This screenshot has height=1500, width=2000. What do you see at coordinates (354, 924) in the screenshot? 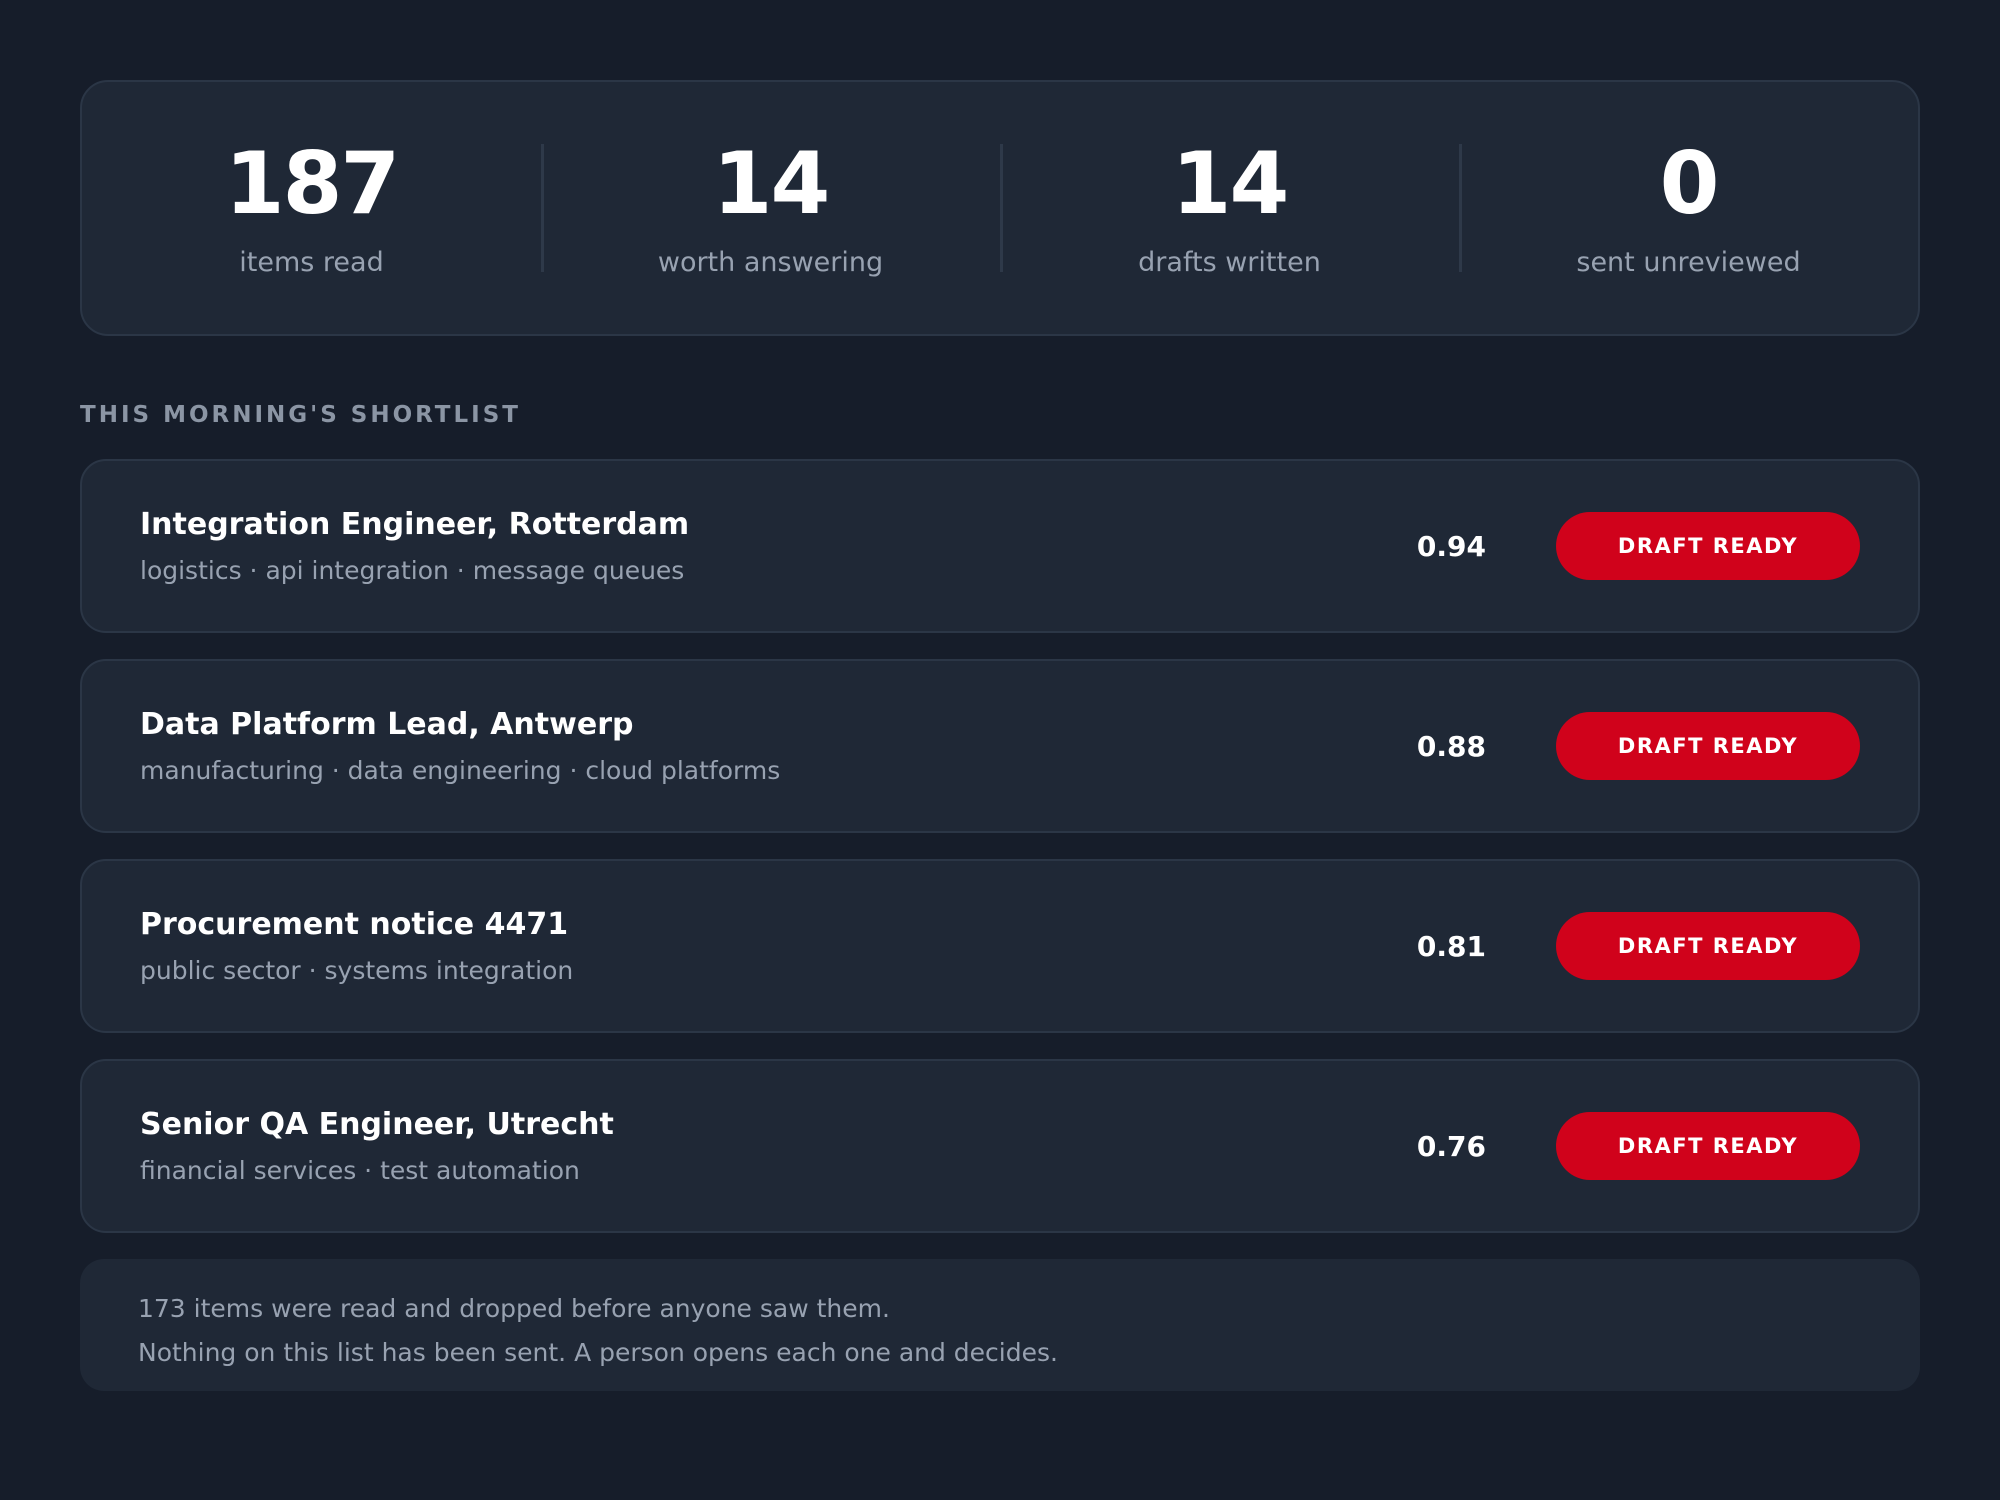
I see `item-title: Procurement notice 4471` at bounding box center [354, 924].